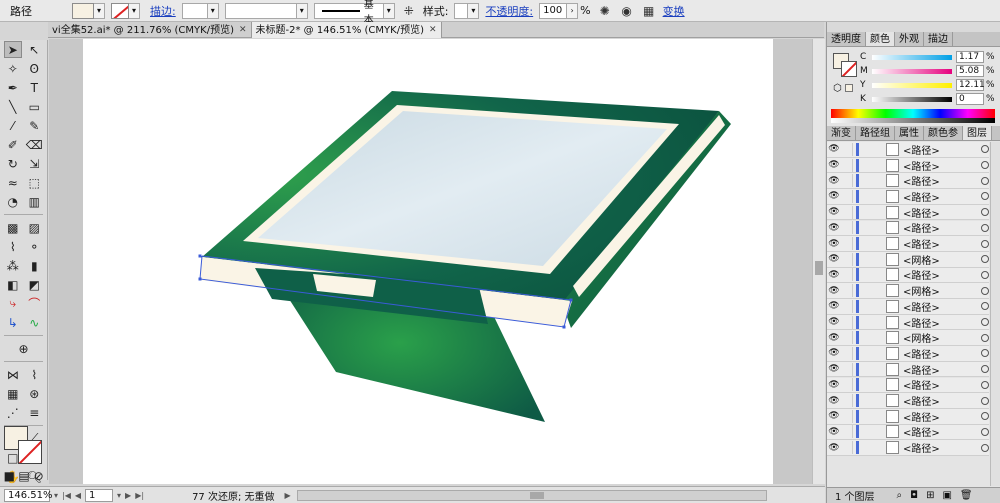 This screenshot has width=1000, height=503. Describe the element at coordinates (930, 495) in the screenshot. I see `new-sublayer-icon: ⊞` at that location.